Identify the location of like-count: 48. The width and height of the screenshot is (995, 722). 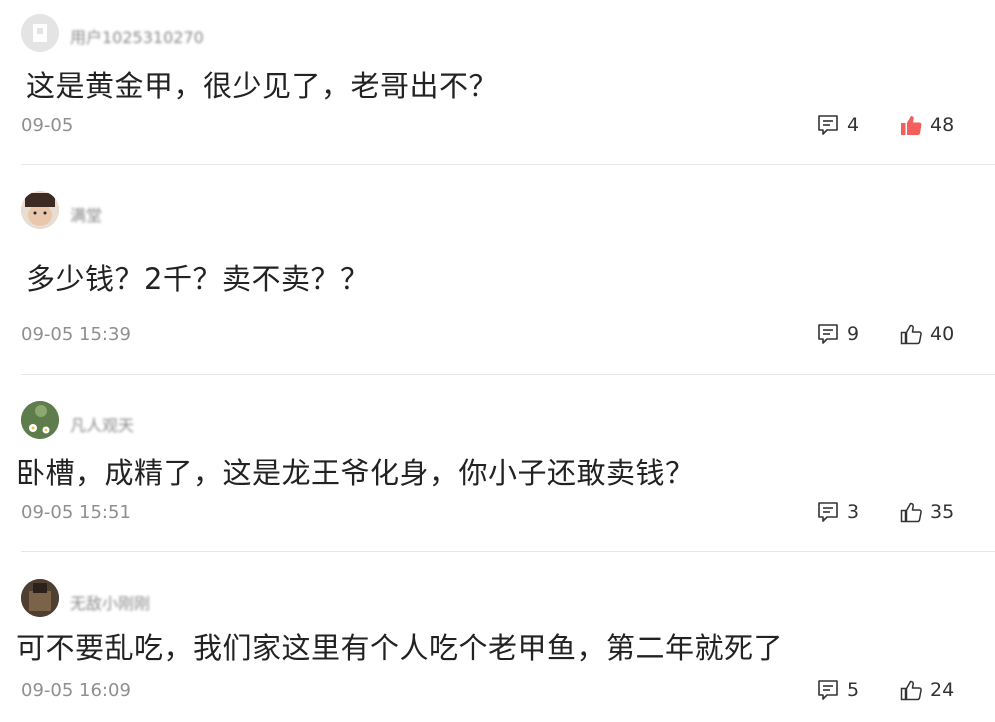
(942, 125).